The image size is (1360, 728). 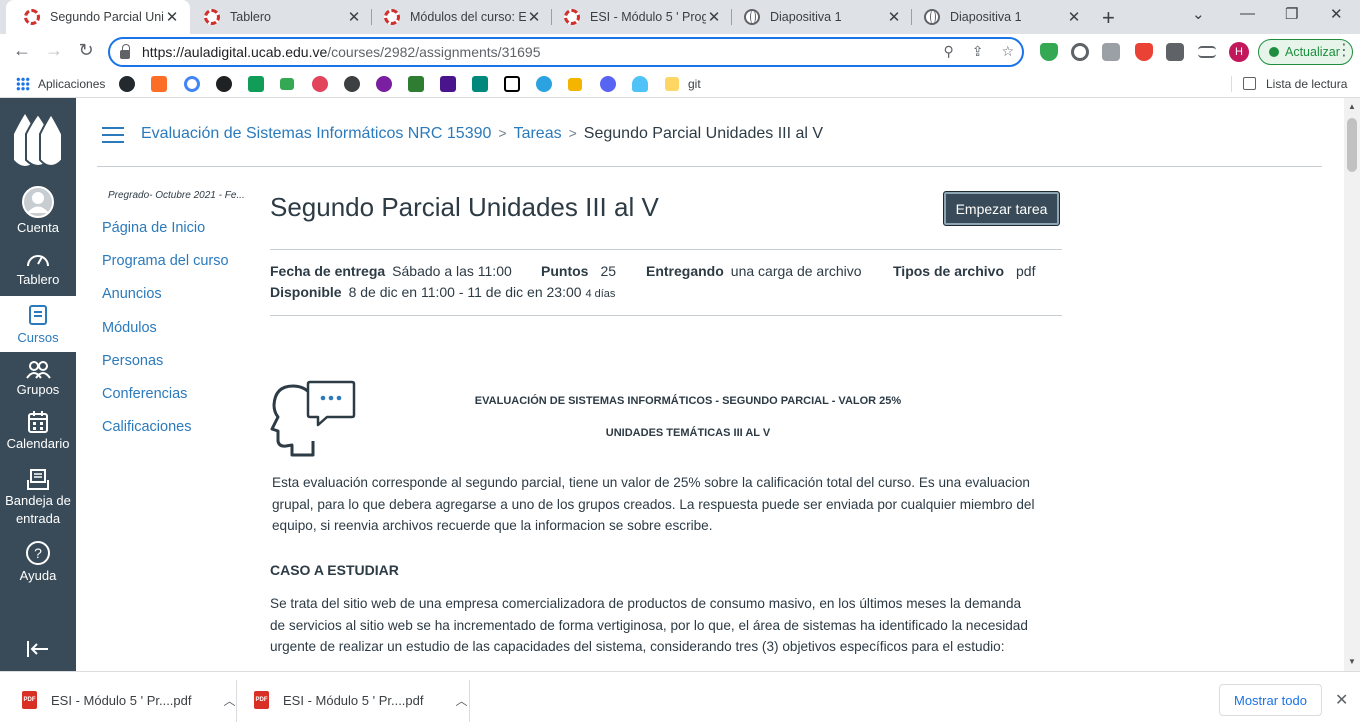 What do you see at coordinates (538, 133) in the screenshot?
I see `breadcrumb-assignments-link: Tareas` at bounding box center [538, 133].